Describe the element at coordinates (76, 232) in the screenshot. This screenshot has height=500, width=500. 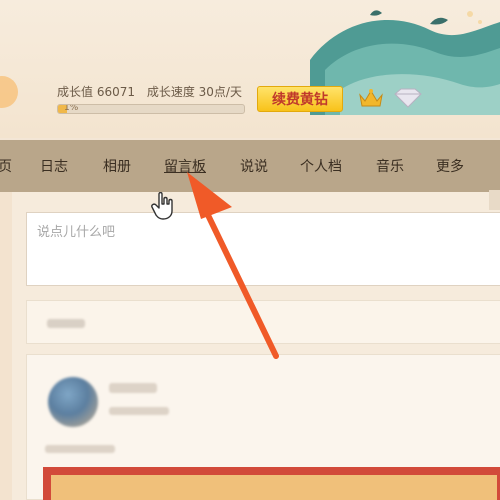
I see `composer-placeholder: 说点儿什么吧` at that location.